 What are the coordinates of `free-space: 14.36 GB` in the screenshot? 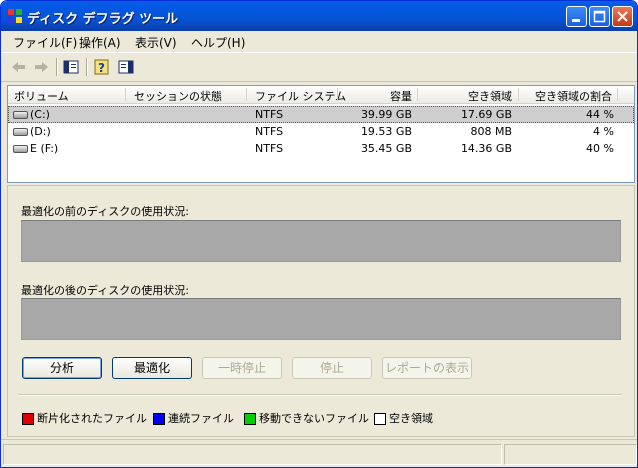 It's located at (486, 148).